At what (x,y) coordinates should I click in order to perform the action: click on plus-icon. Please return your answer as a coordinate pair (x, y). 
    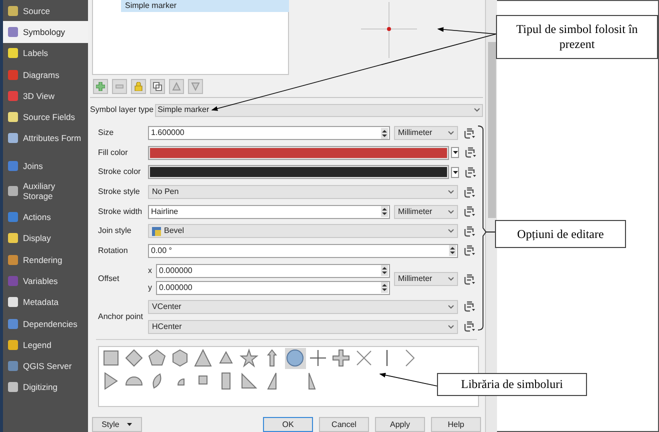
    Looking at the image, I should click on (100, 87).